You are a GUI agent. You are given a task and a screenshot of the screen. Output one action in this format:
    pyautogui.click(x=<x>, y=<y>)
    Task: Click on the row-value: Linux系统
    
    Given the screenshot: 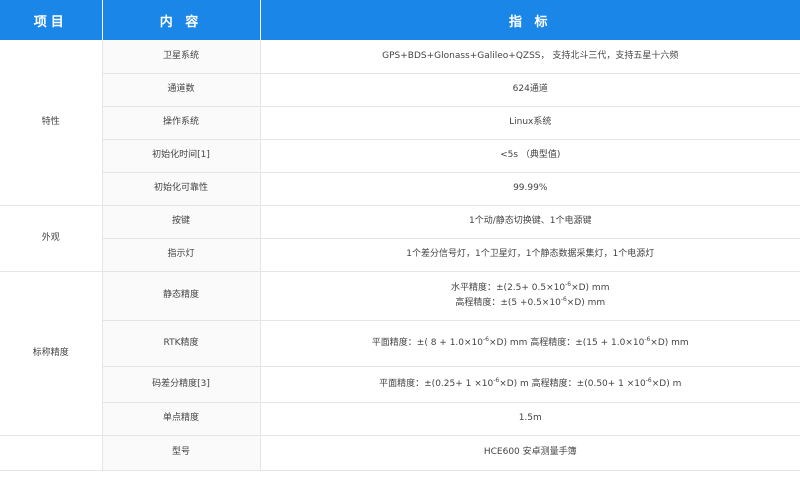 What is the action you would take?
    pyautogui.click(x=530, y=123)
    